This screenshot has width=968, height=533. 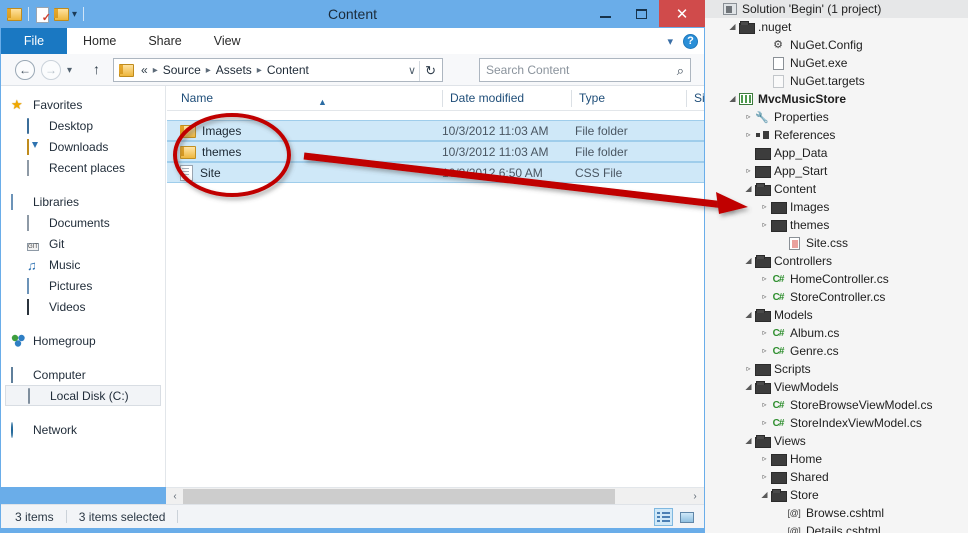 What do you see at coordinates (663, 517) in the screenshot?
I see `details-view-button` at bounding box center [663, 517].